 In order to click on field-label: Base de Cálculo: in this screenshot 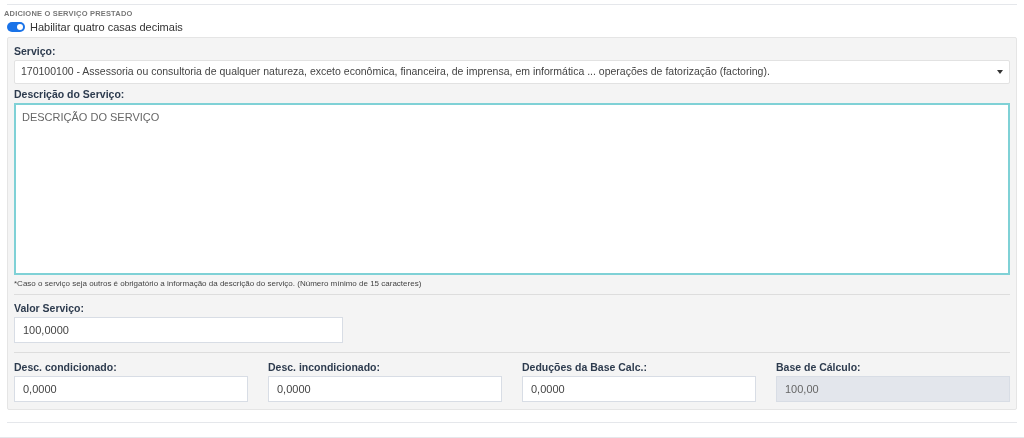, I will do `click(819, 367)`.